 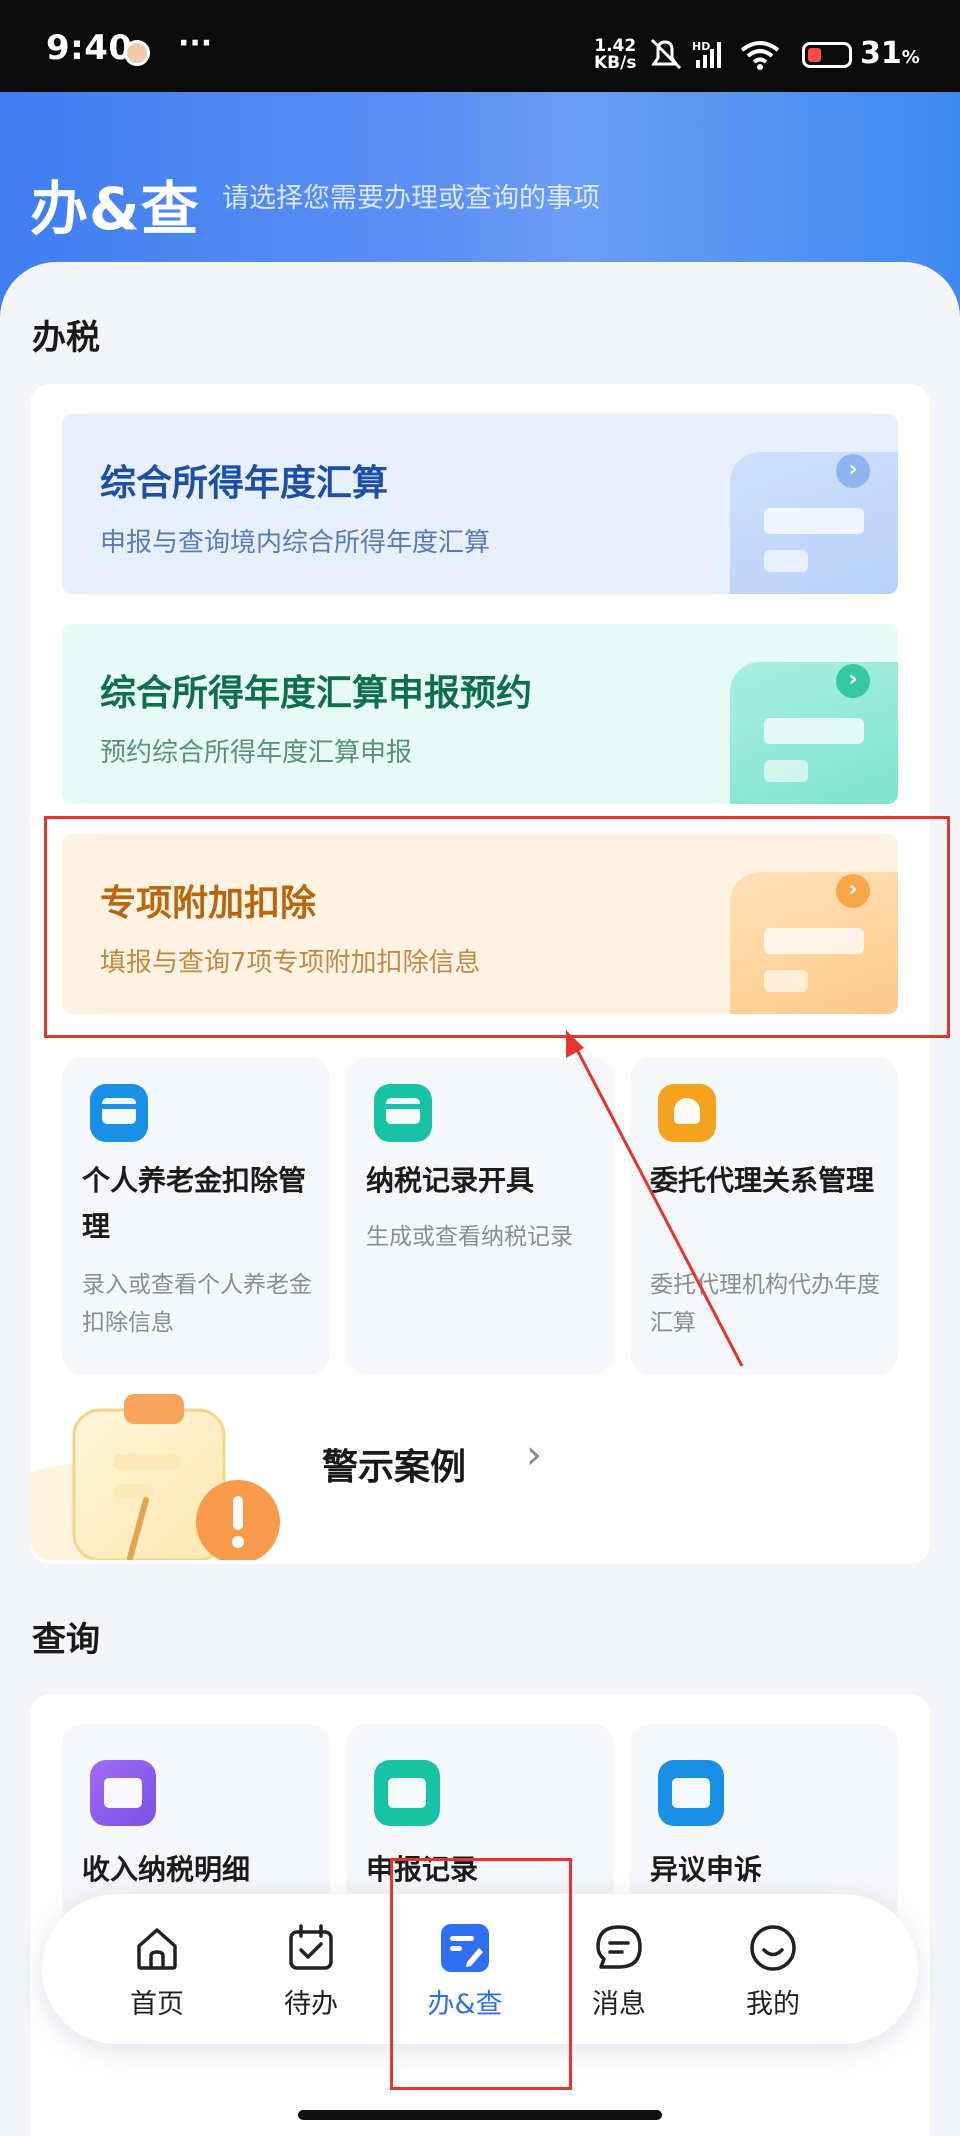 I want to click on page-title: 办&查, so click(x=115, y=209).